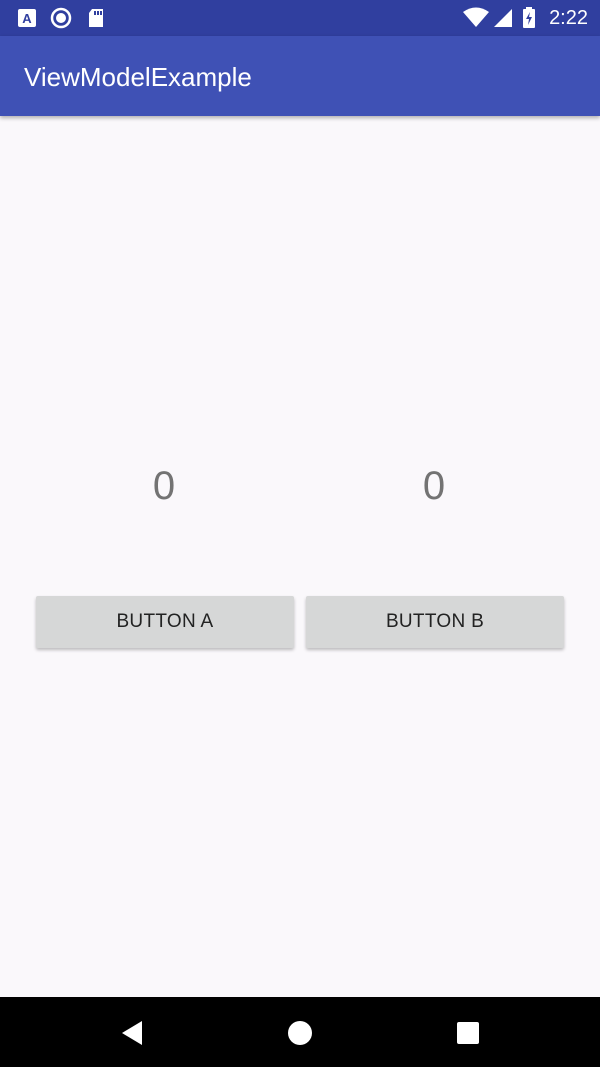  Describe the element at coordinates (132, 1033) in the screenshot. I see `back-icon` at that location.